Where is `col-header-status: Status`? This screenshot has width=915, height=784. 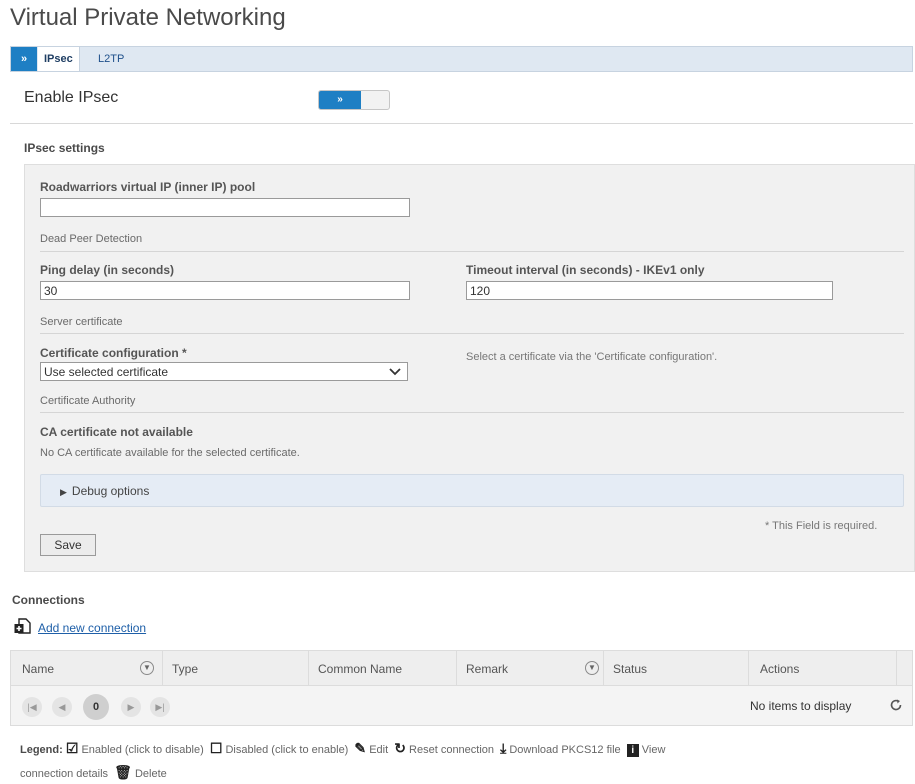
col-header-status: Status is located at coordinates (630, 669).